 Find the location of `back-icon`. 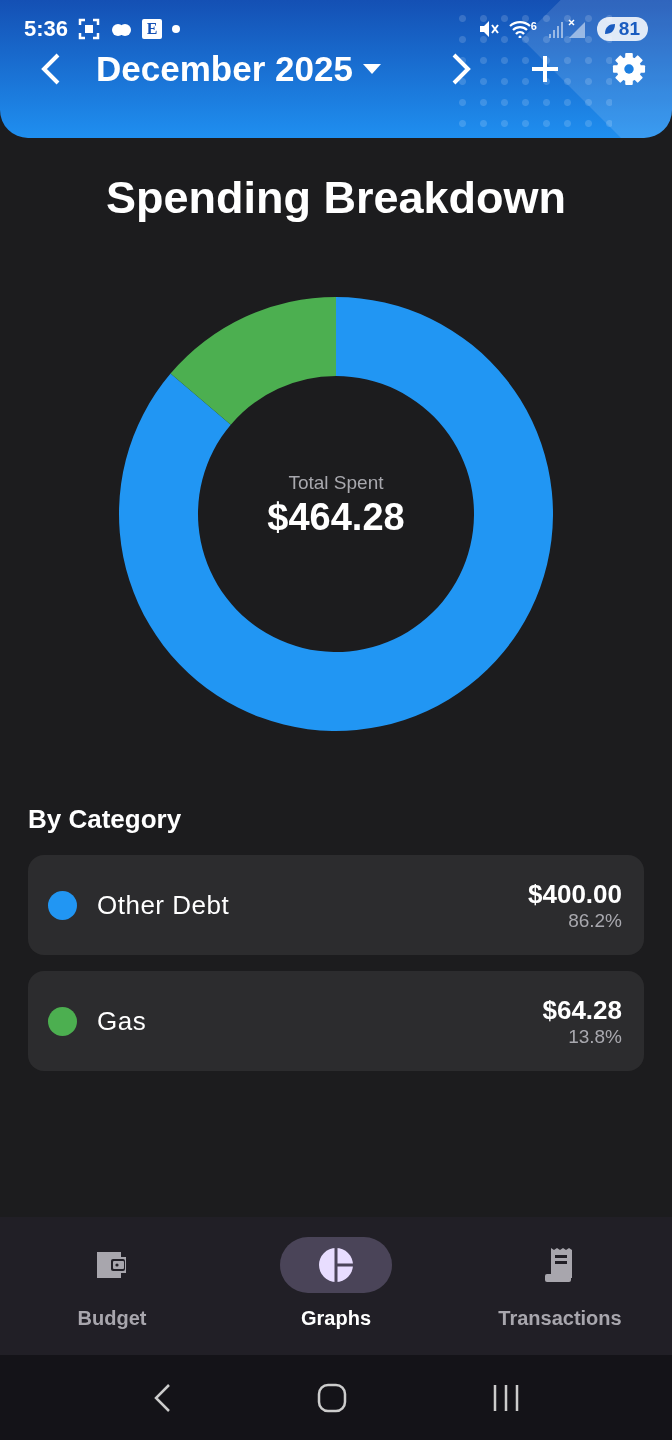

back-icon is located at coordinates (162, 1397).